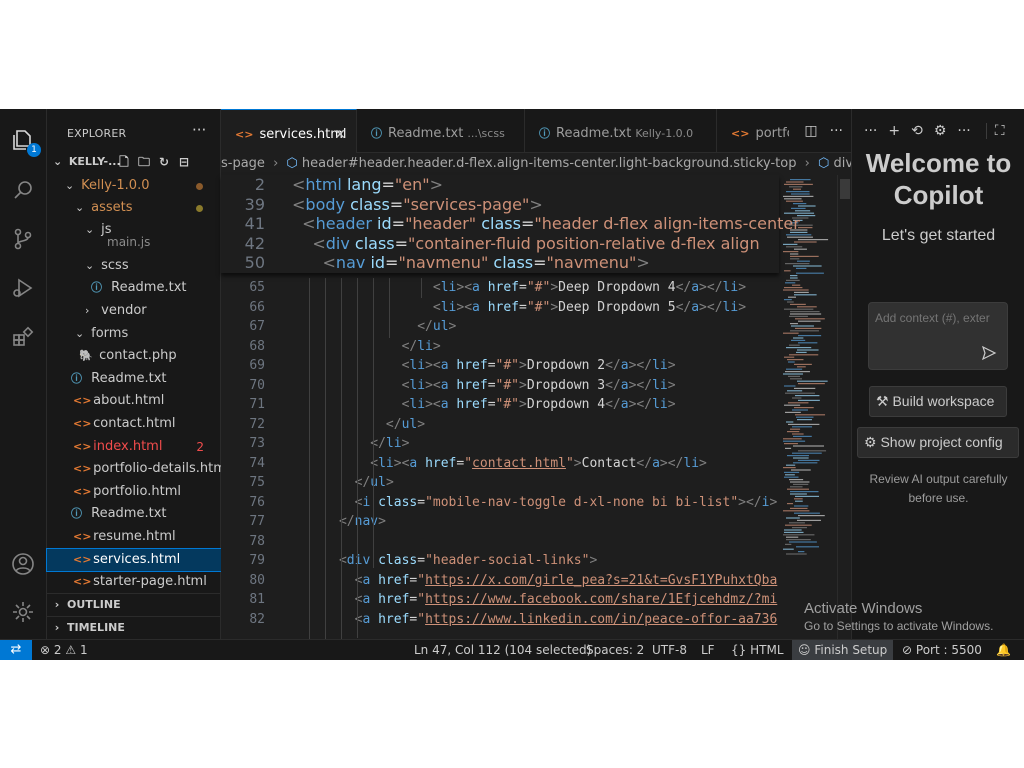  Describe the element at coordinates (340, 131) in the screenshot. I see `close-icon: ✕` at that location.